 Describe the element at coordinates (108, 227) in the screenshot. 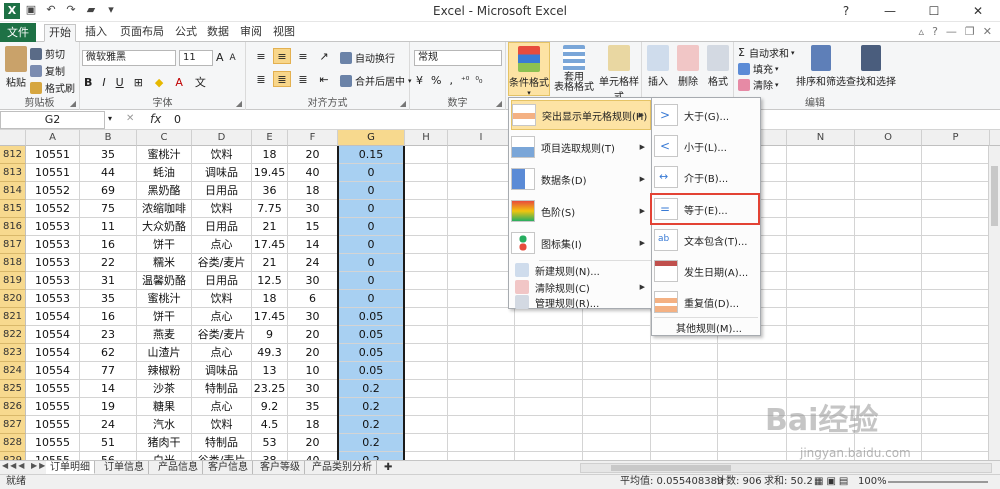

I see `grid-cell: 11` at that location.